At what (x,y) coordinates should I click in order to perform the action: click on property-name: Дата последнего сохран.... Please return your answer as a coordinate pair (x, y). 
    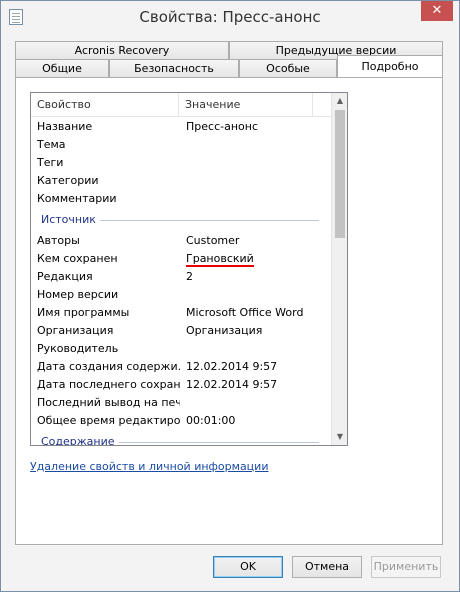
    Looking at the image, I should click on (108, 384).